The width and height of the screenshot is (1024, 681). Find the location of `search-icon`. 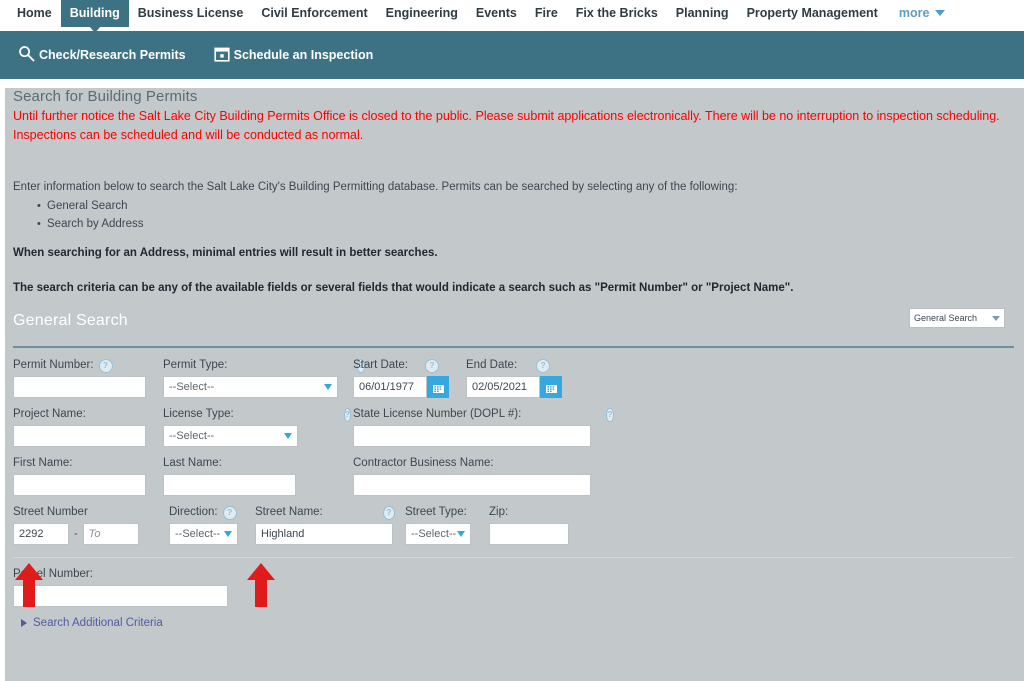

search-icon is located at coordinates (26, 55).